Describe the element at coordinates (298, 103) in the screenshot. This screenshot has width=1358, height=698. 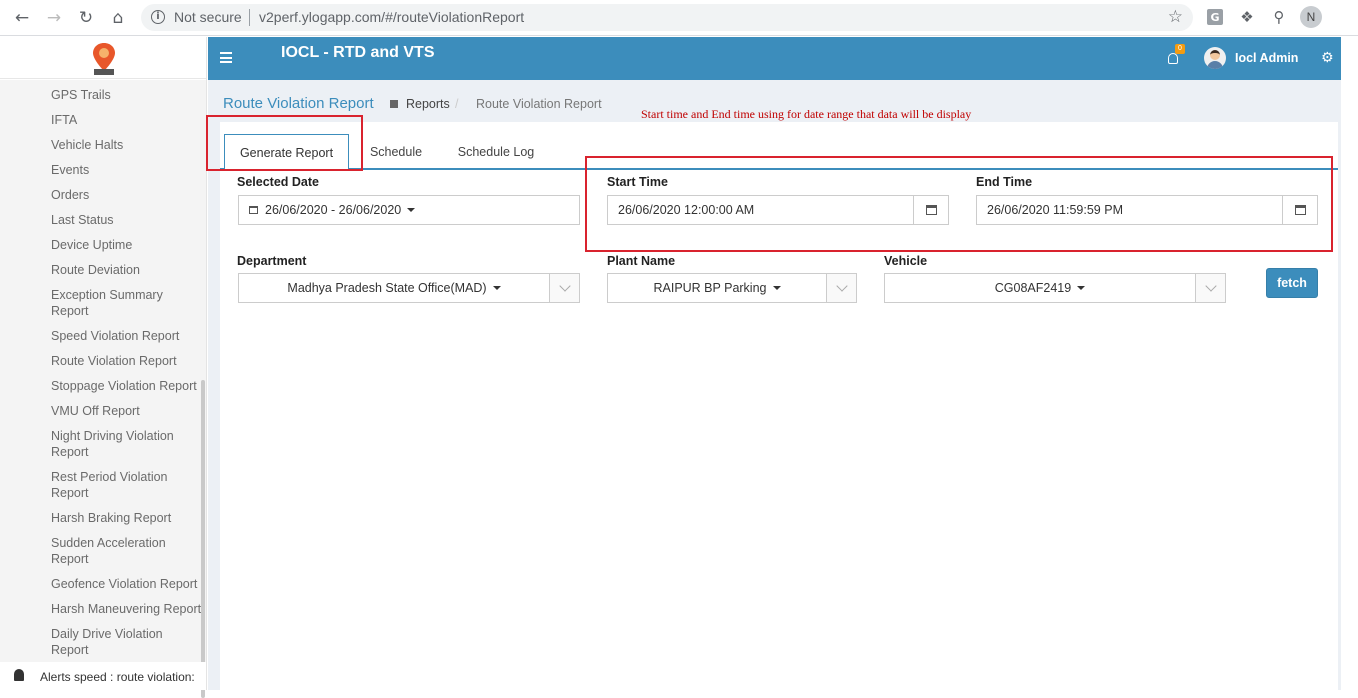
I see `page-title: Route Violation Report` at that location.